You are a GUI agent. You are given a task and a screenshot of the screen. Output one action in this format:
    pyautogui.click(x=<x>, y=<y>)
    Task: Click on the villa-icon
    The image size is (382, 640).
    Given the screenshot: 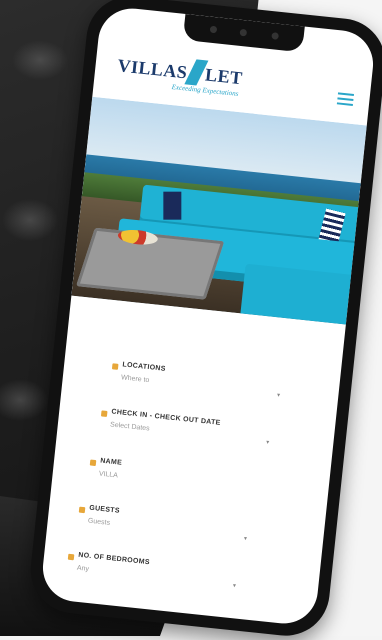 What is the action you would take?
    pyautogui.click(x=93, y=463)
    